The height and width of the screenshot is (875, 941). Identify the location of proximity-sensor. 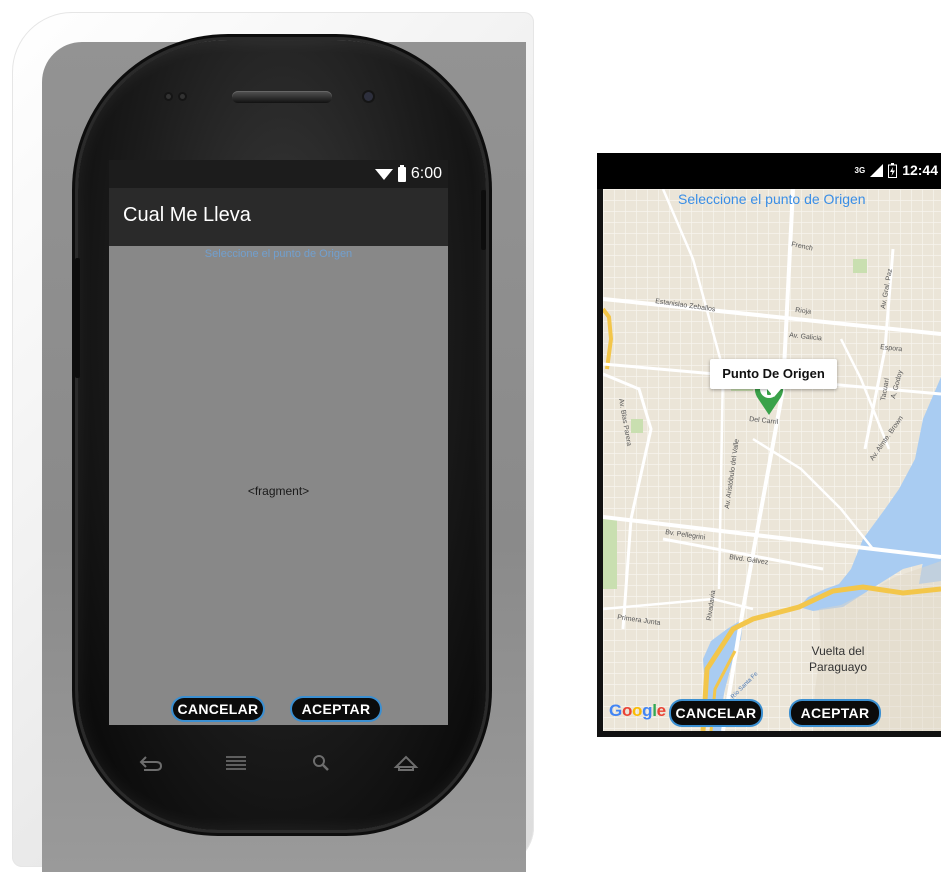
(168, 96).